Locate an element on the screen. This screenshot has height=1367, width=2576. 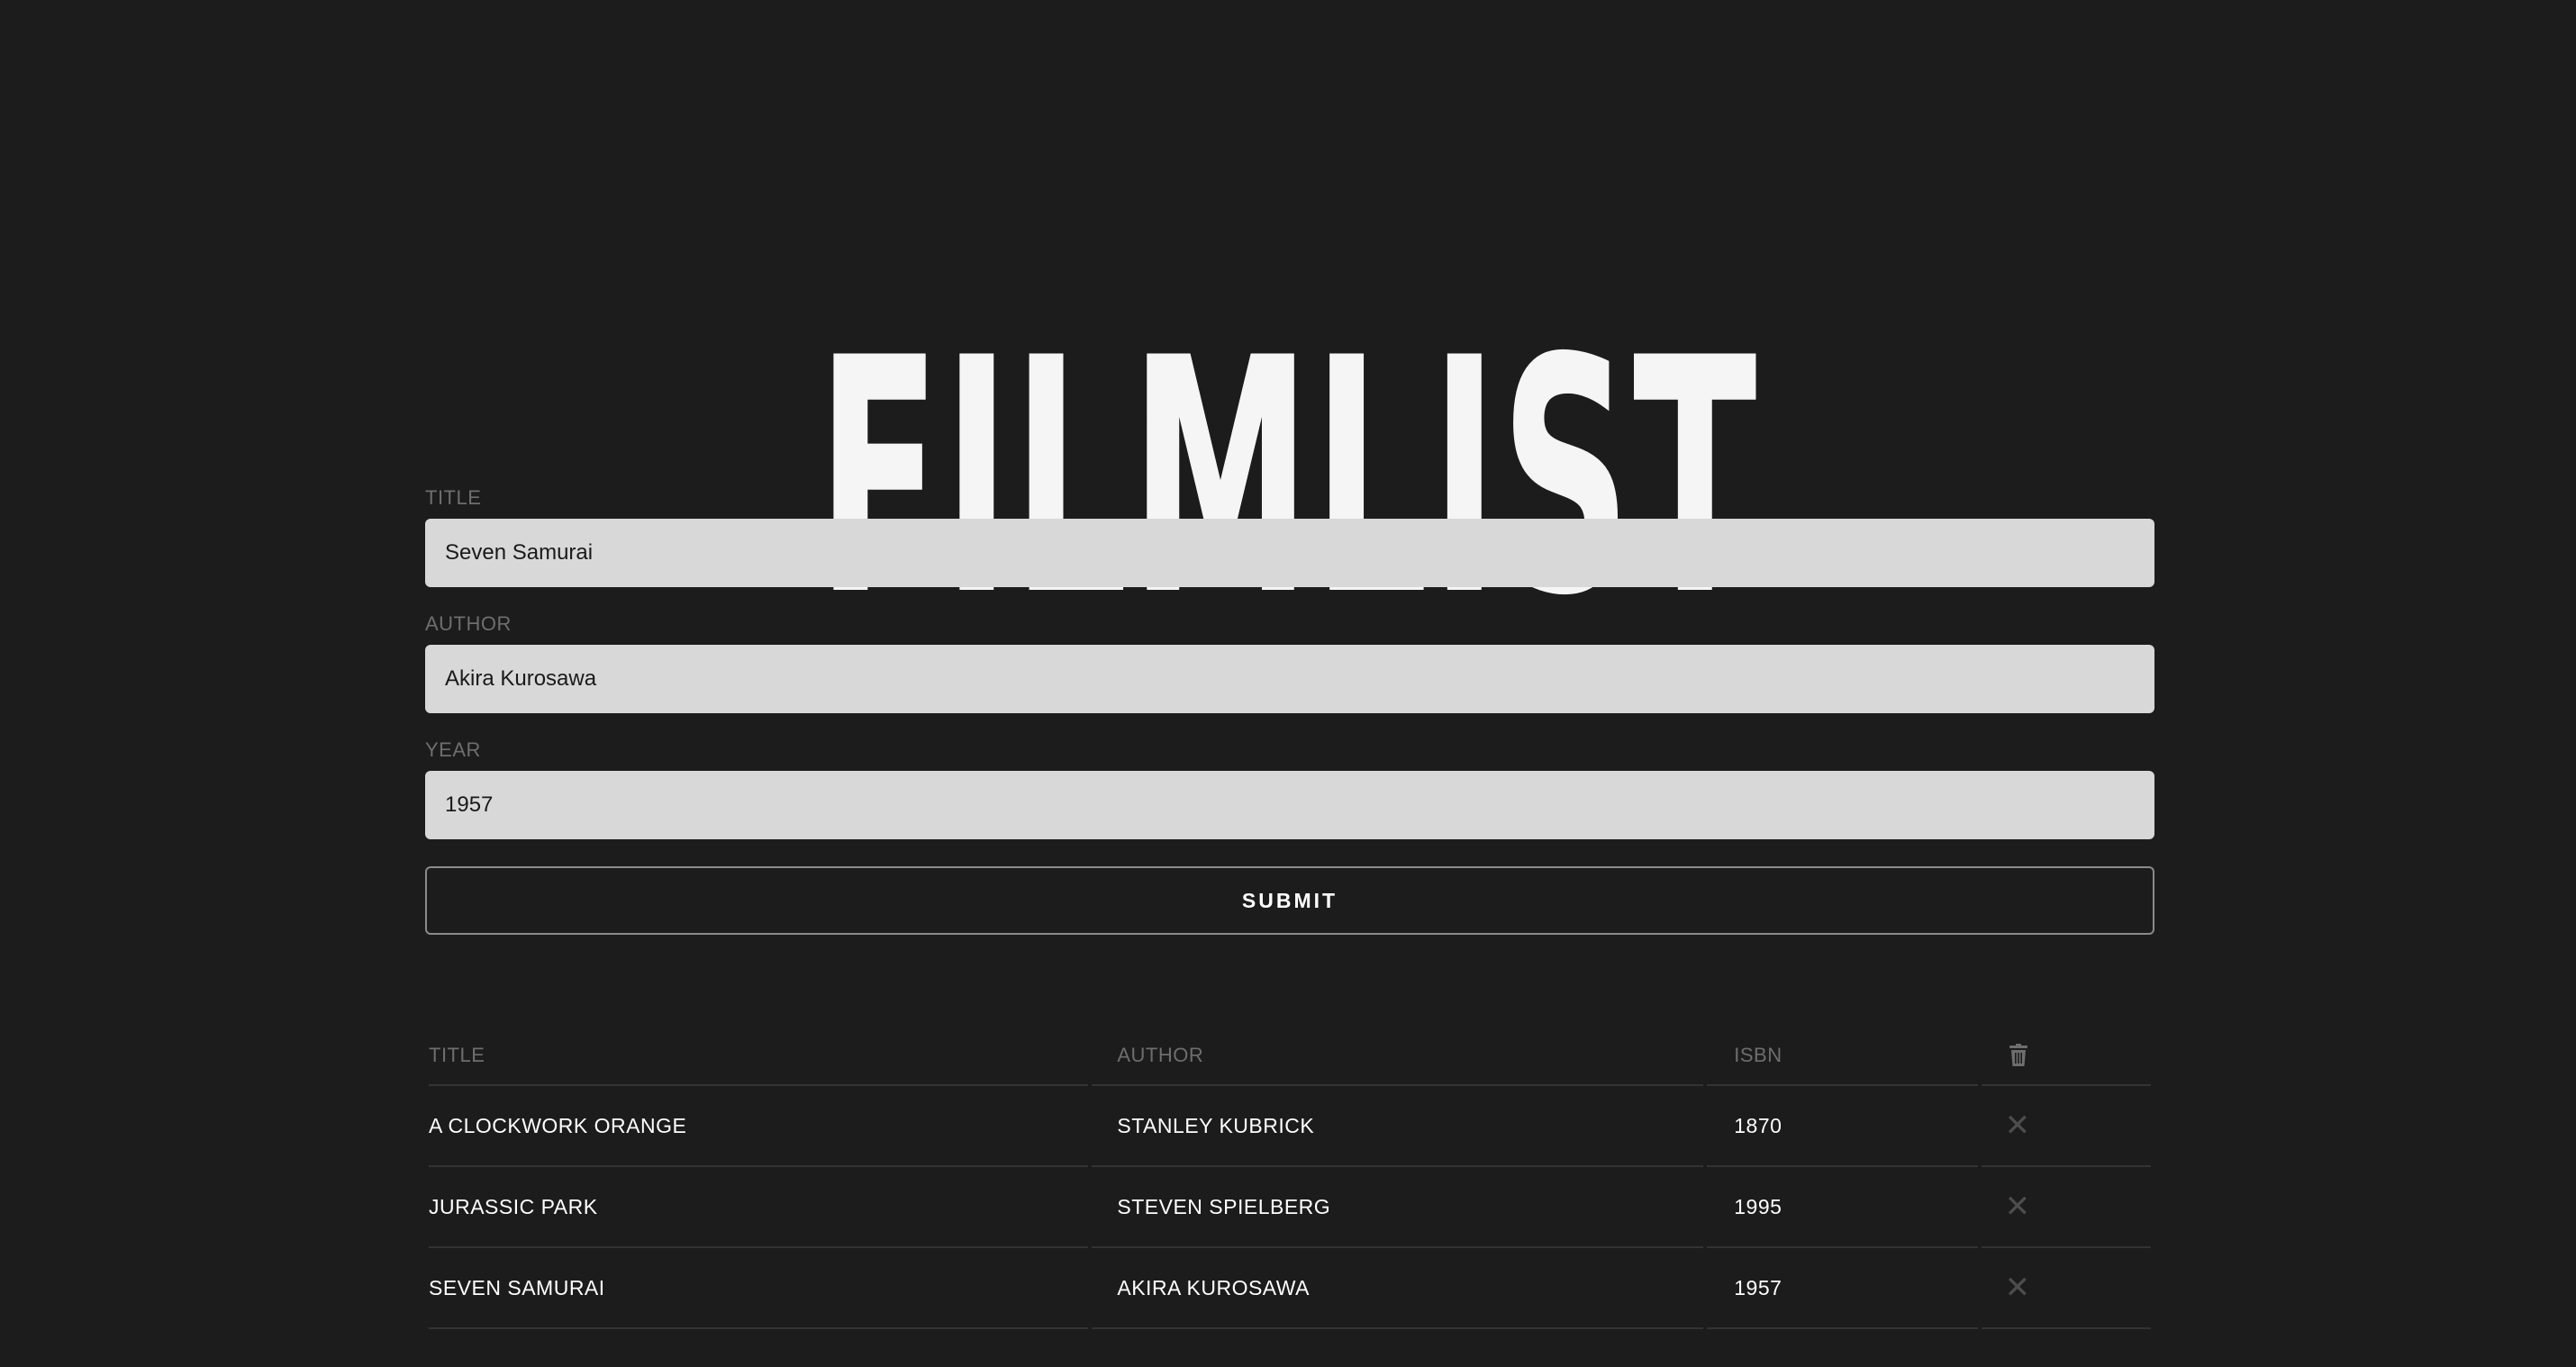
author-input is located at coordinates (1289, 679).